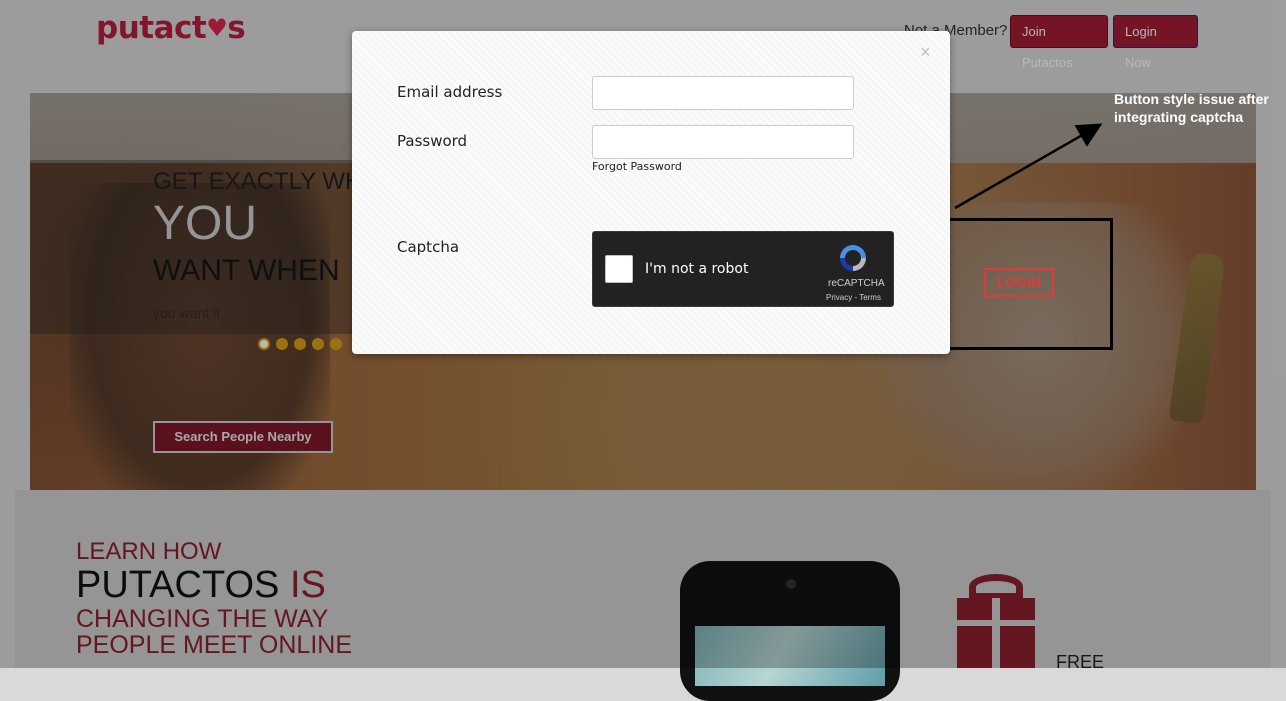  I want to click on recaptcha-checkbox, so click(619, 269).